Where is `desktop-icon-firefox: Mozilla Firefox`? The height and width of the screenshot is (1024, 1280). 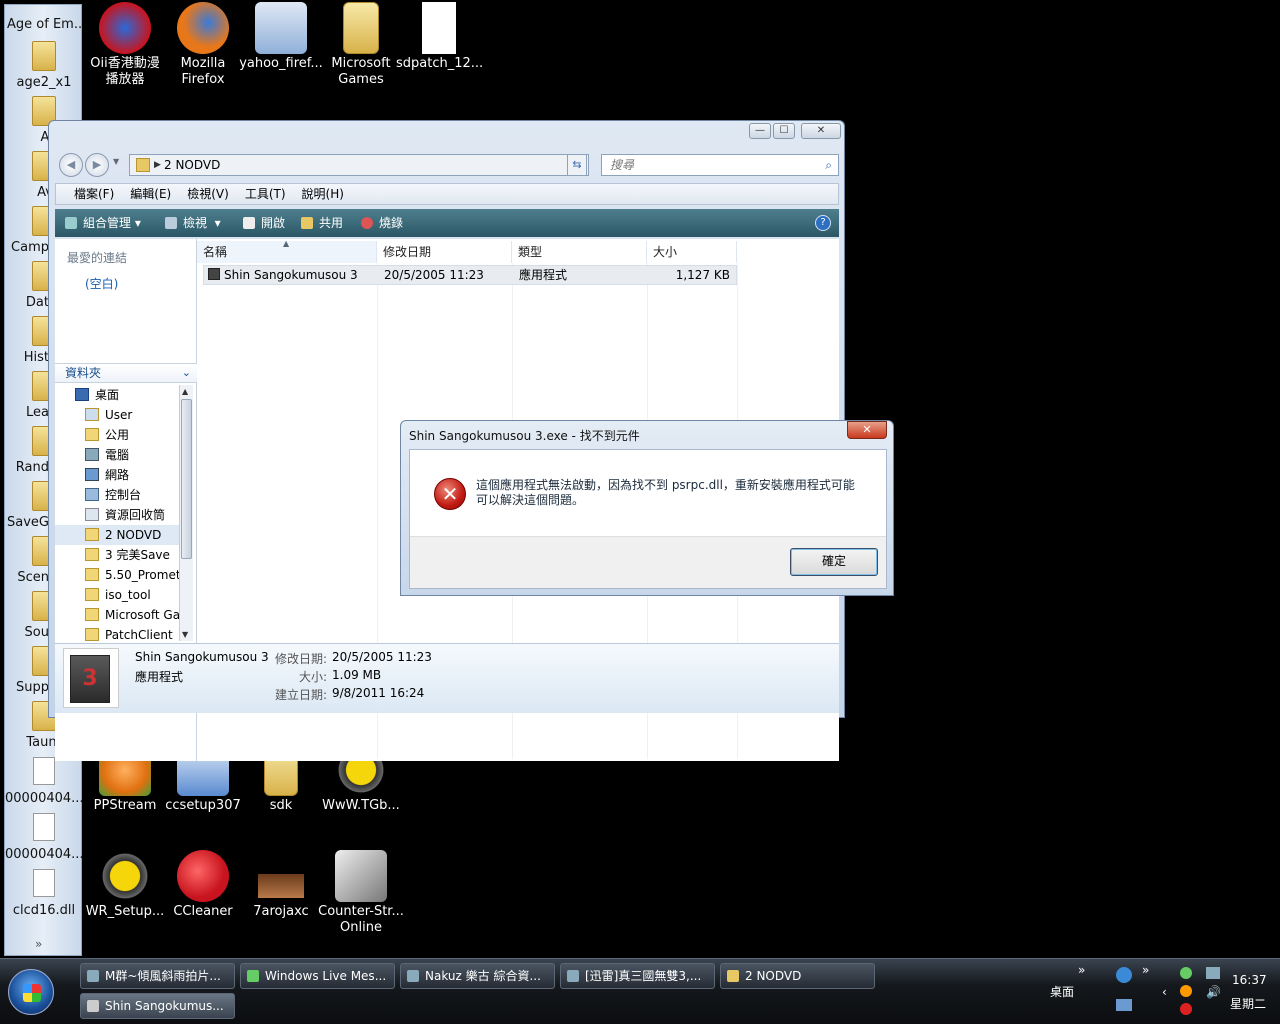
desktop-icon-firefox: Mozilla Firefox is located at coordinates (203, 45).